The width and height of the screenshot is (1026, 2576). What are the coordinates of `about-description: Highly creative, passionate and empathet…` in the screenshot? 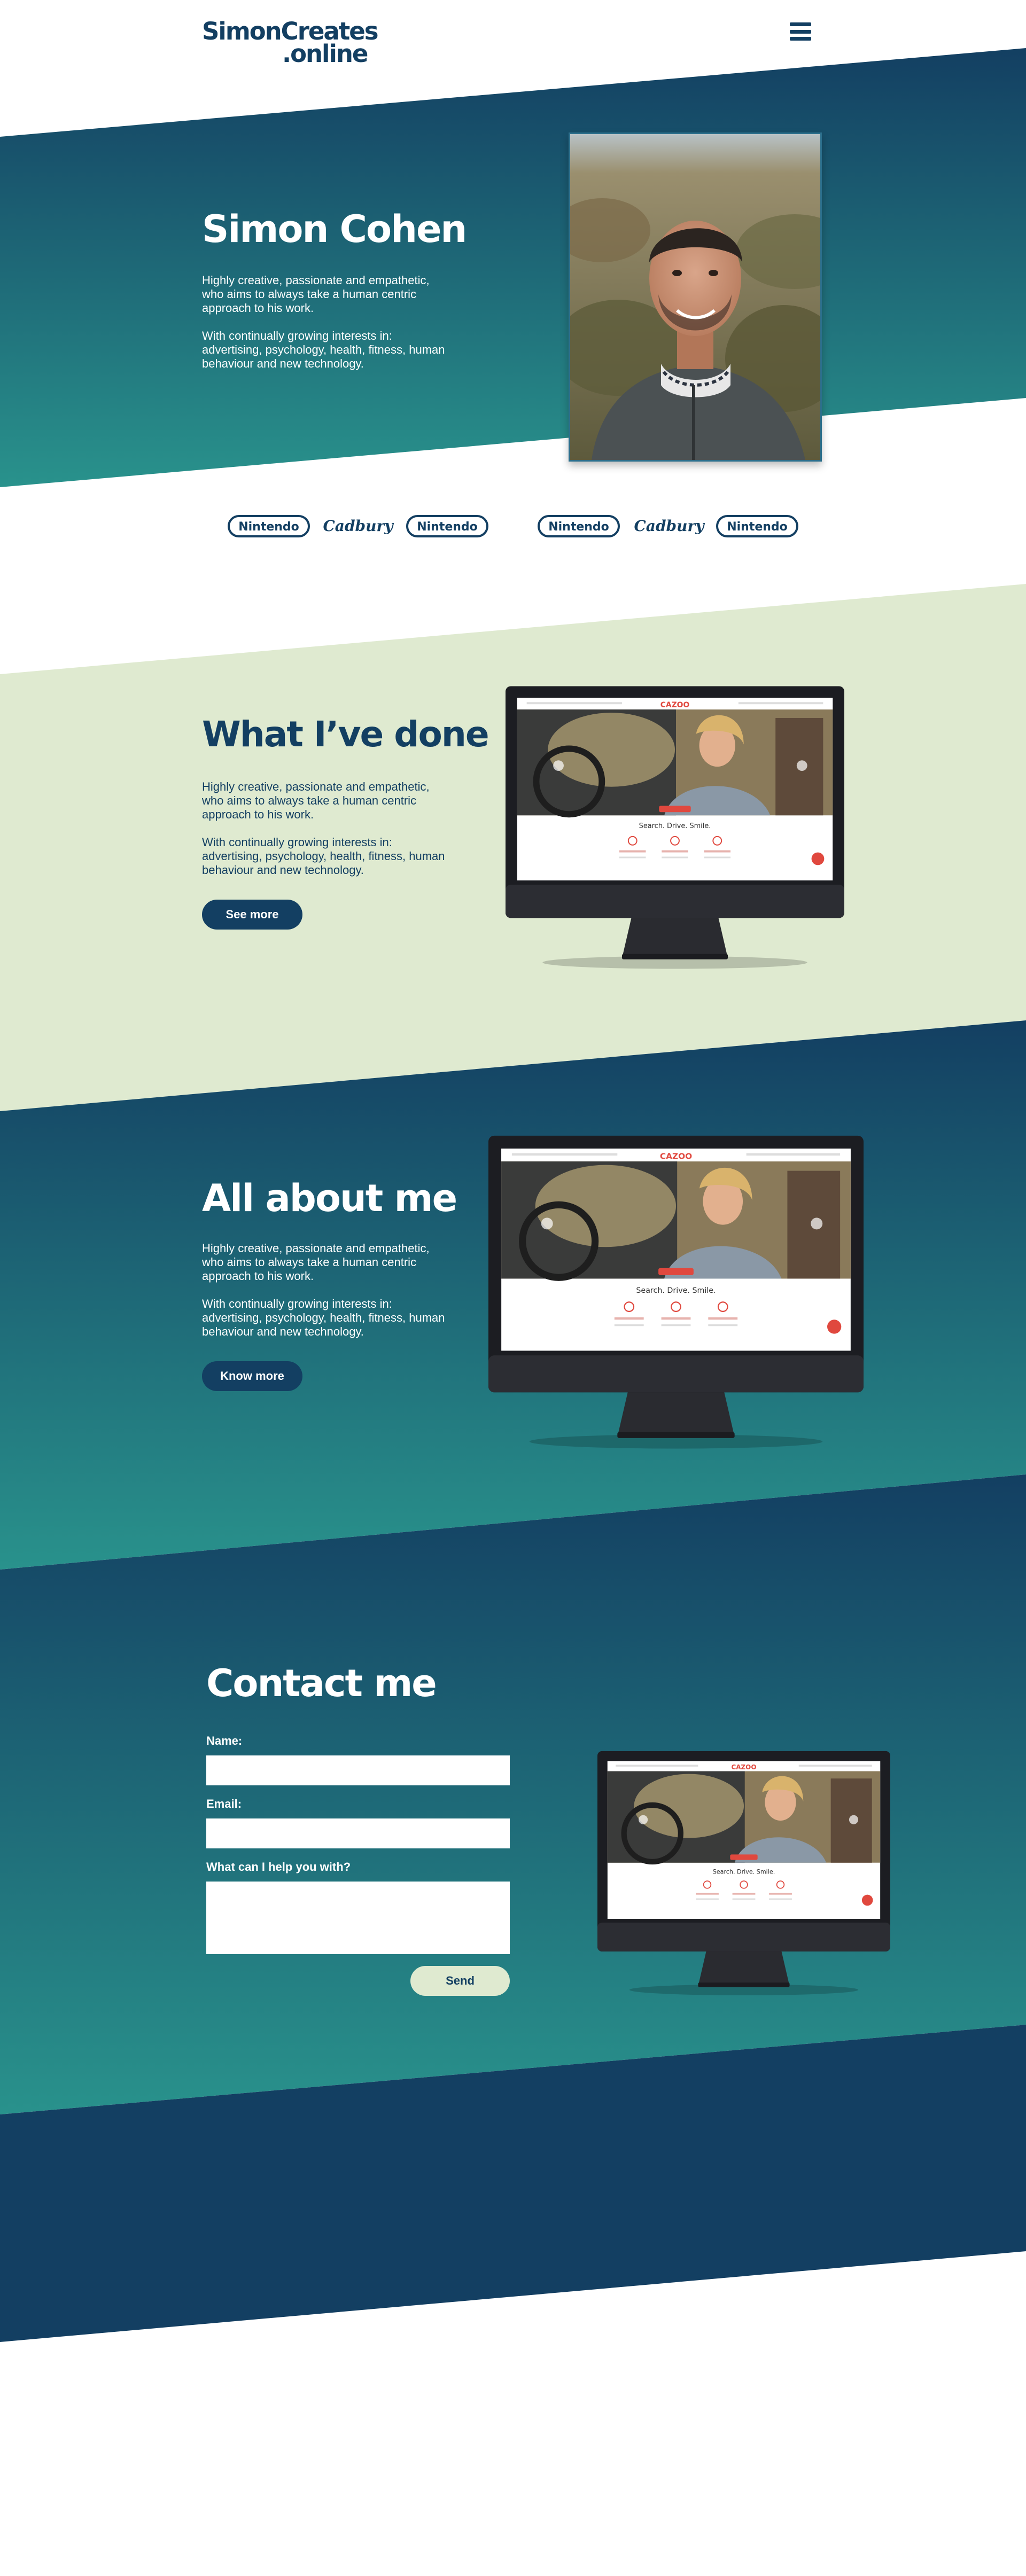 It's located at (325, 1297).